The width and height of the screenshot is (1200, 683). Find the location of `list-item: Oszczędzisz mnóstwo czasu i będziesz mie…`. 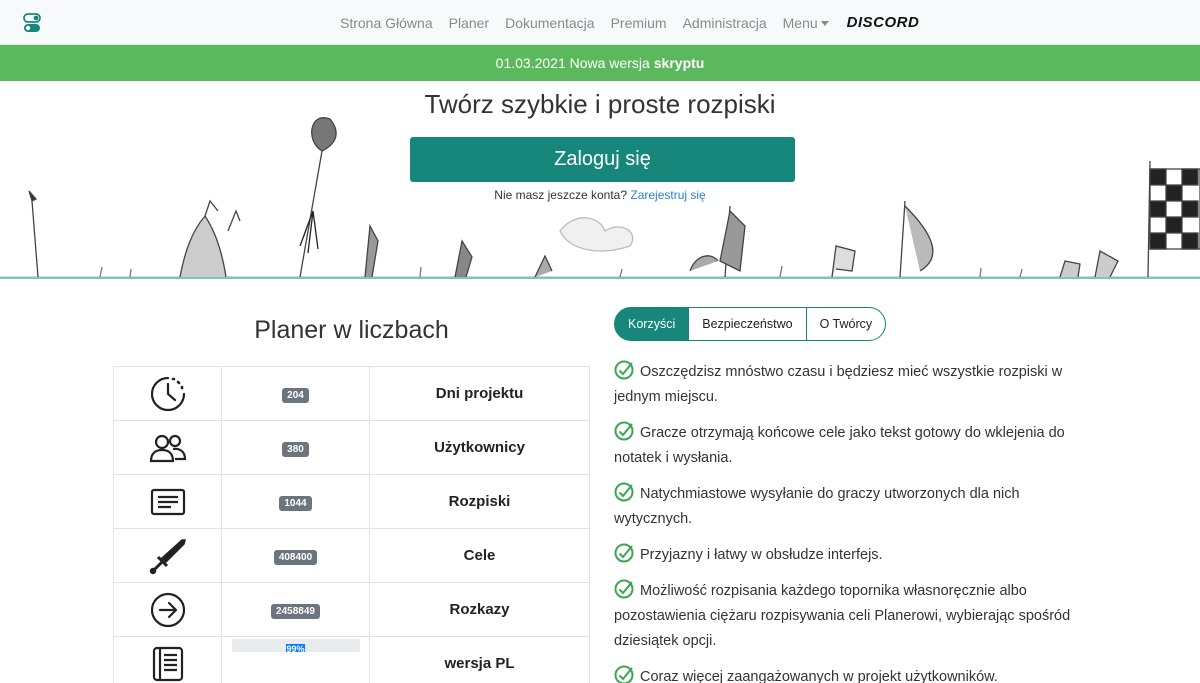

list-item: Oszczędzisz mnóstwo czasu i będziesz mie… is located at coordinates (854, 385).